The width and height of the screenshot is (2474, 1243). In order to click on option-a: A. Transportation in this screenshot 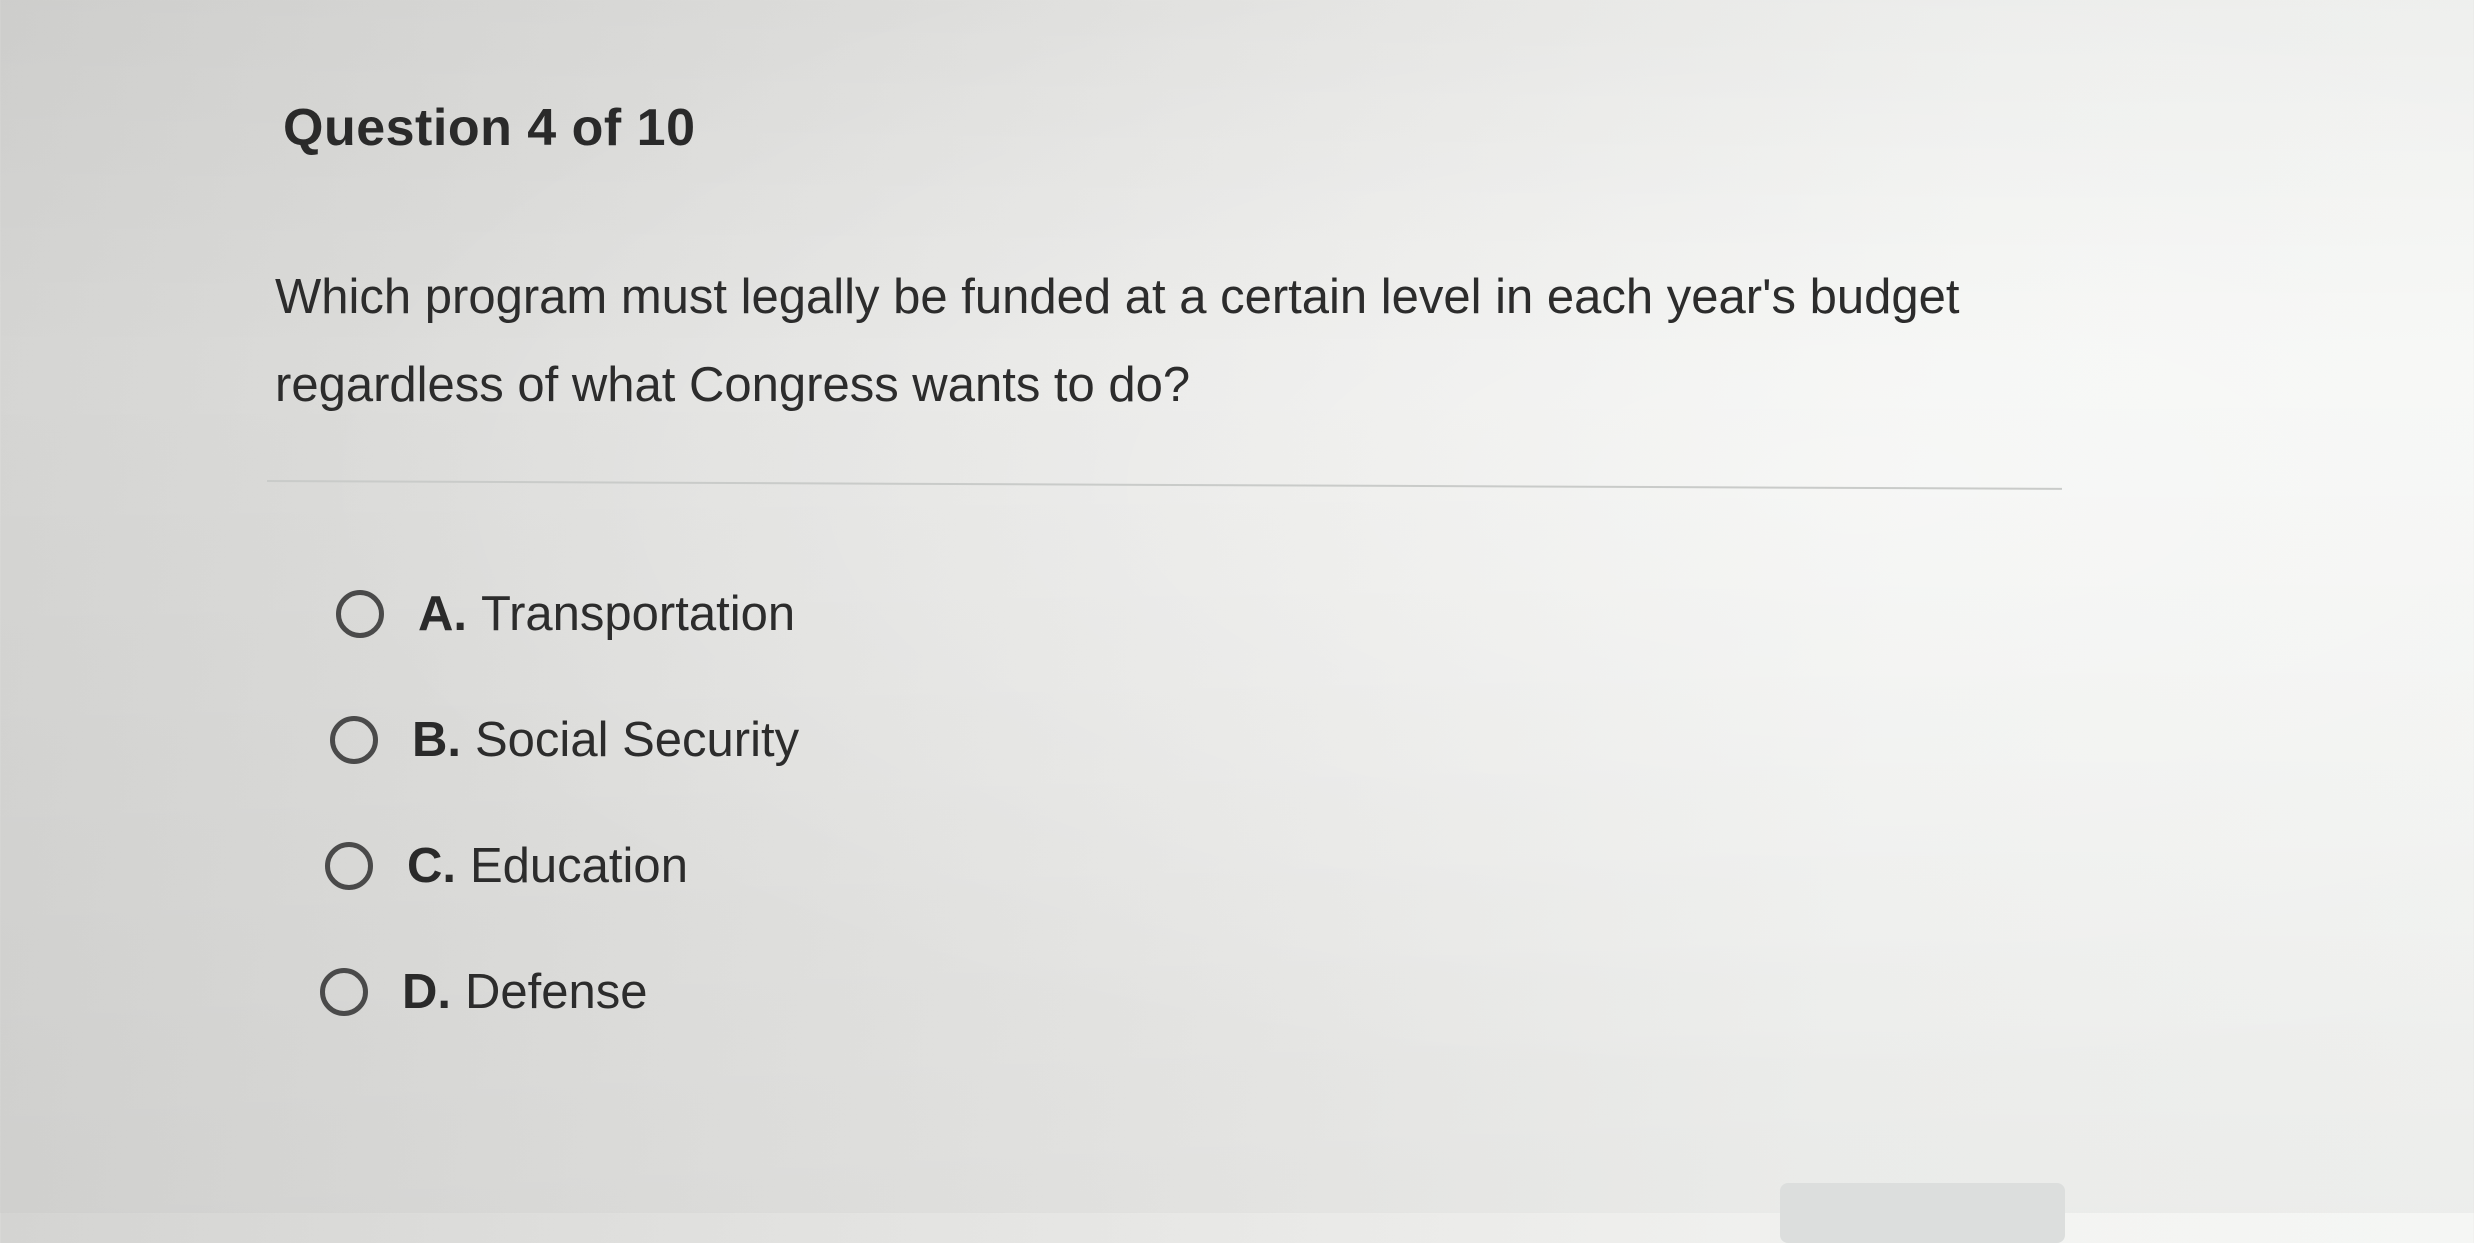, I will do `click(565, 614)`.